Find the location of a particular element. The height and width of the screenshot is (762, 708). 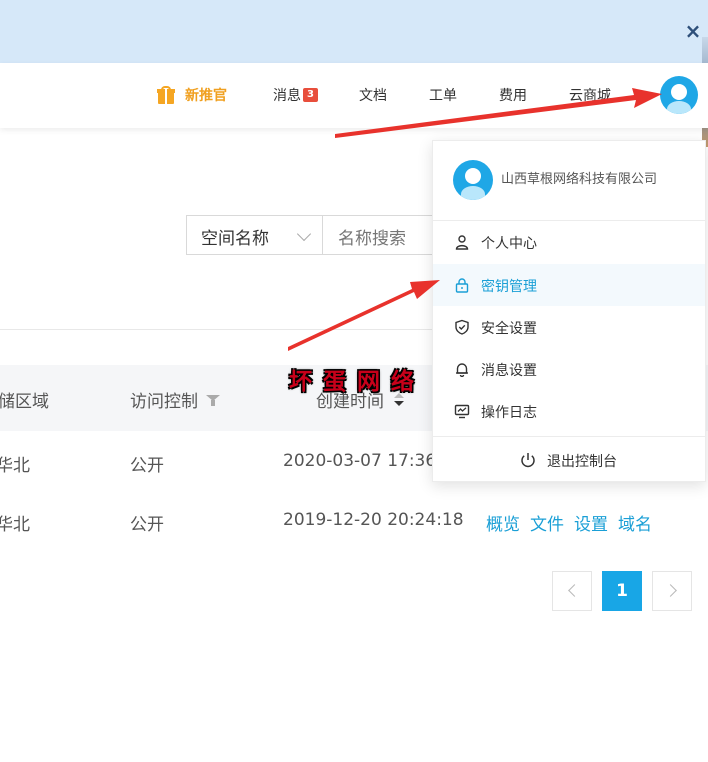

table-row: 华北 公开 2019-12-20 20:24:18 概览 文件 设置 域名 is located at coordinates (354, 521).